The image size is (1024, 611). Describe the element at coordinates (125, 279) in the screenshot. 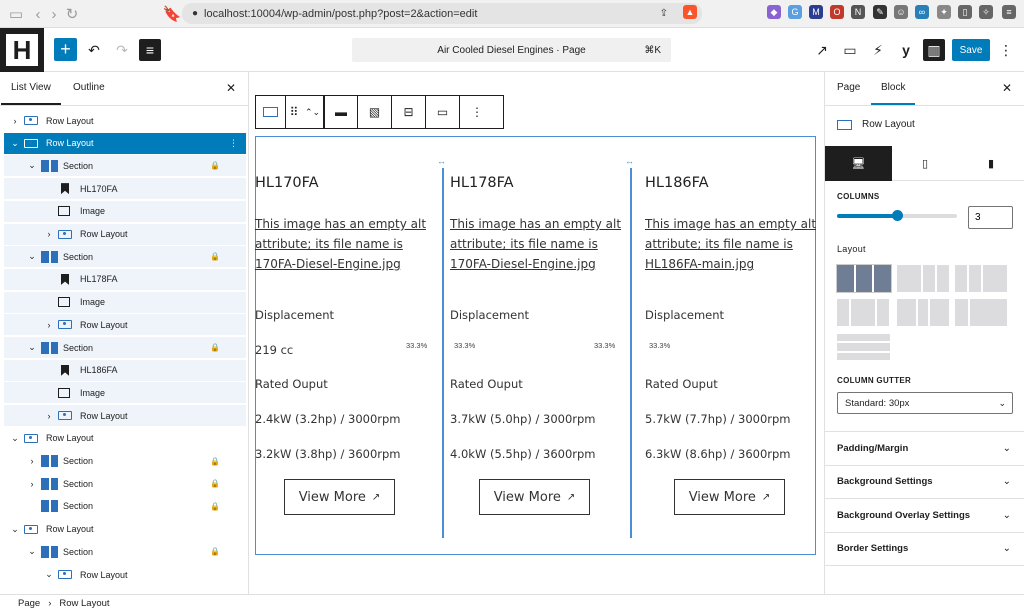

I see `tree-item-bookmark: HL178FA` at that location.